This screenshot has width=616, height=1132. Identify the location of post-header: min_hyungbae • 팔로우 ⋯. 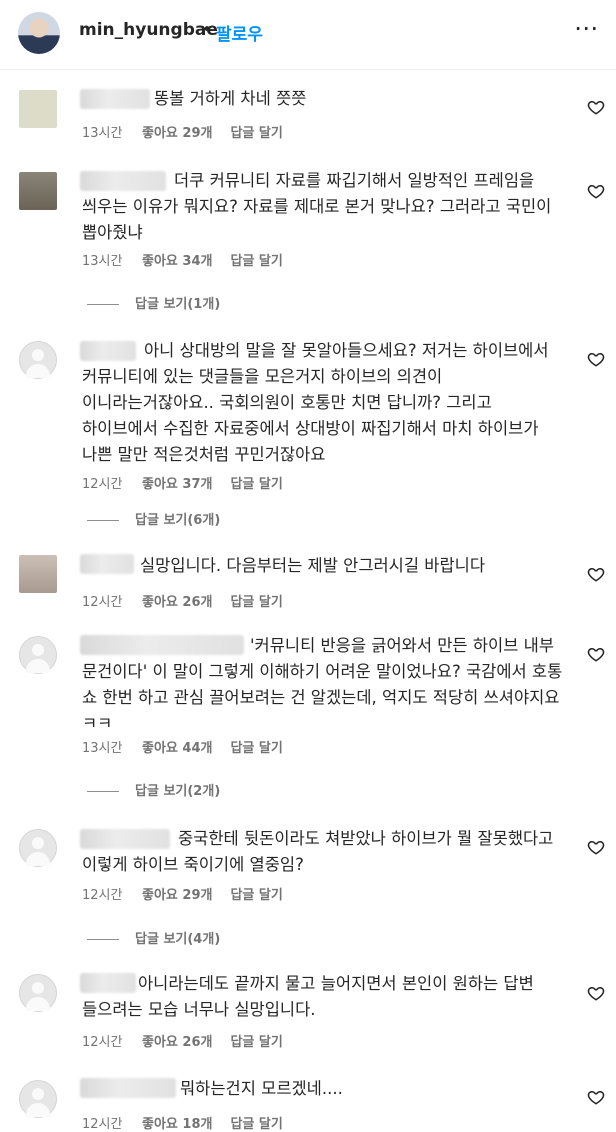
(308, 35).